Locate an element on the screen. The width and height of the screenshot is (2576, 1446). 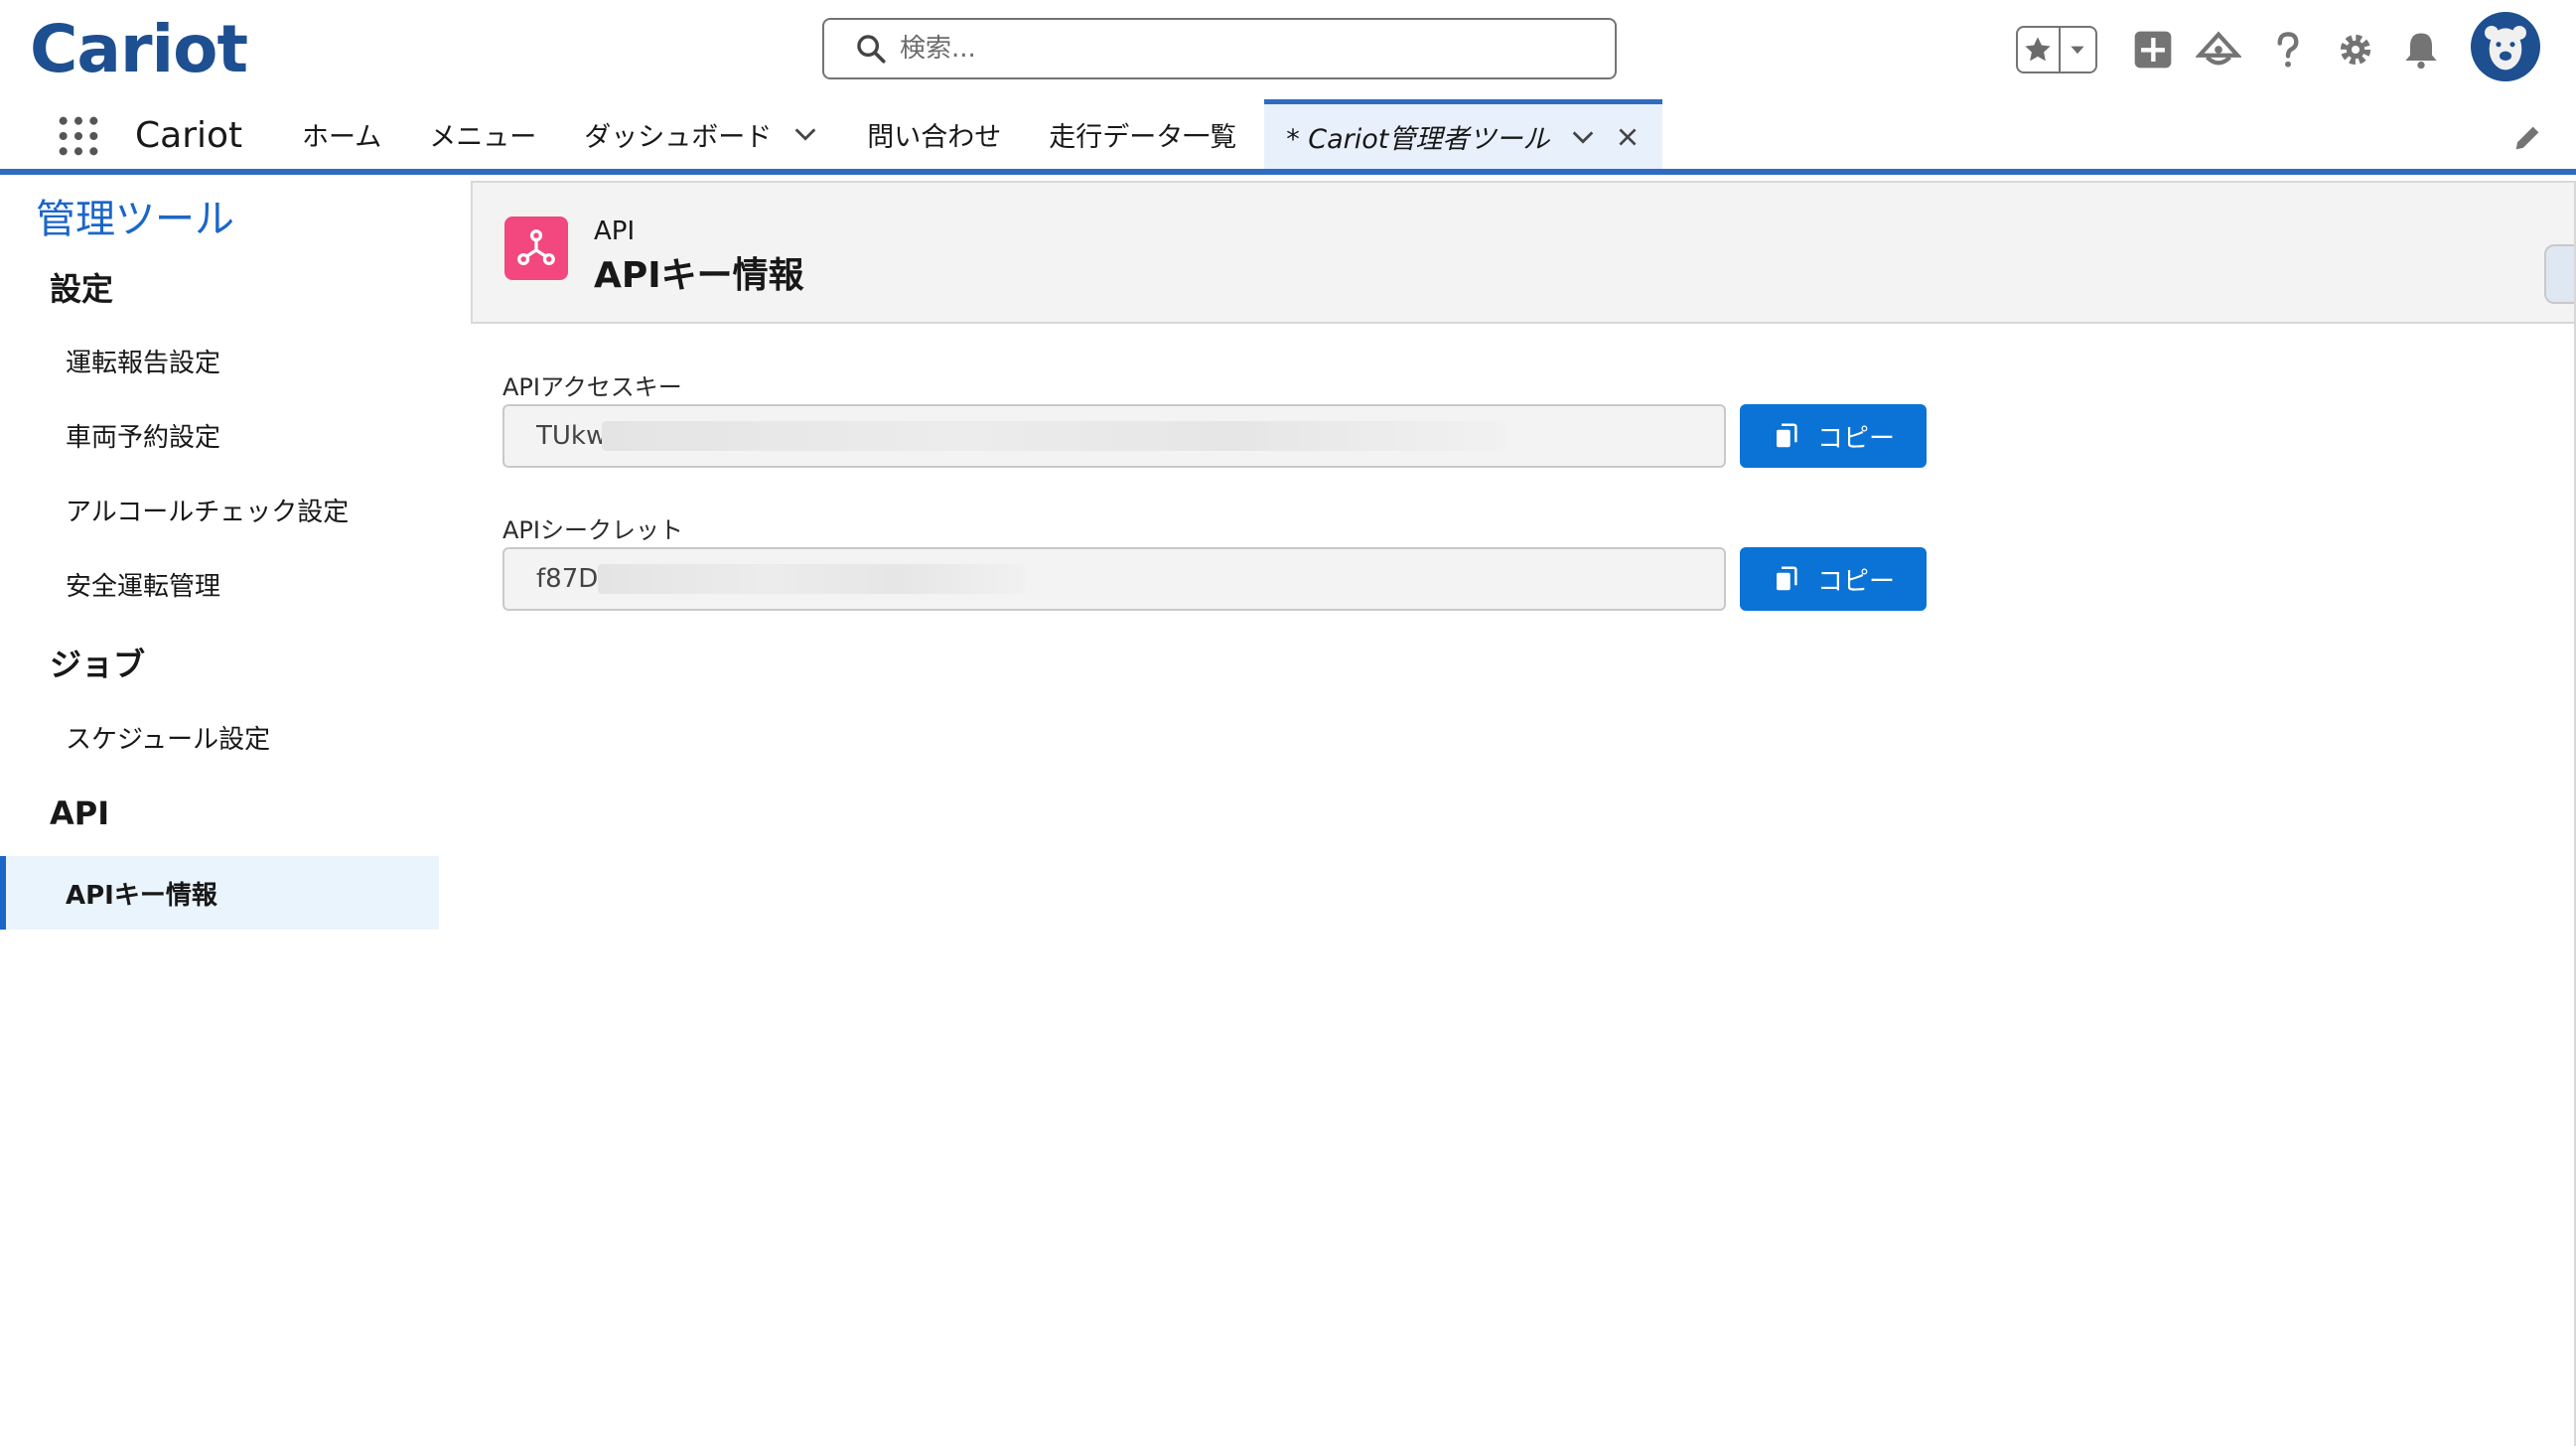
page-title: APIキー情報 is located at coordinates (699, 275).